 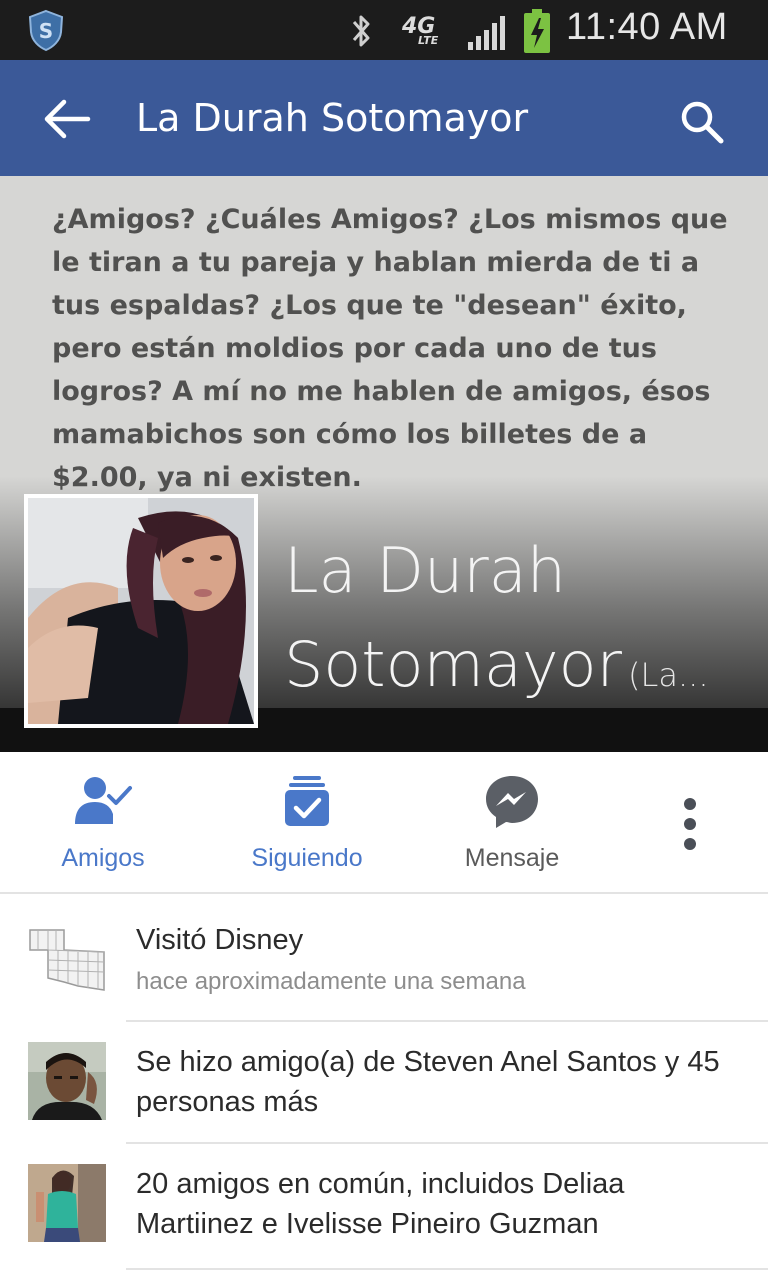 What do you see at coordinates (67, 119) in the screenshot?
I see `arrow-left-icon` at bounding box center [67, 119].